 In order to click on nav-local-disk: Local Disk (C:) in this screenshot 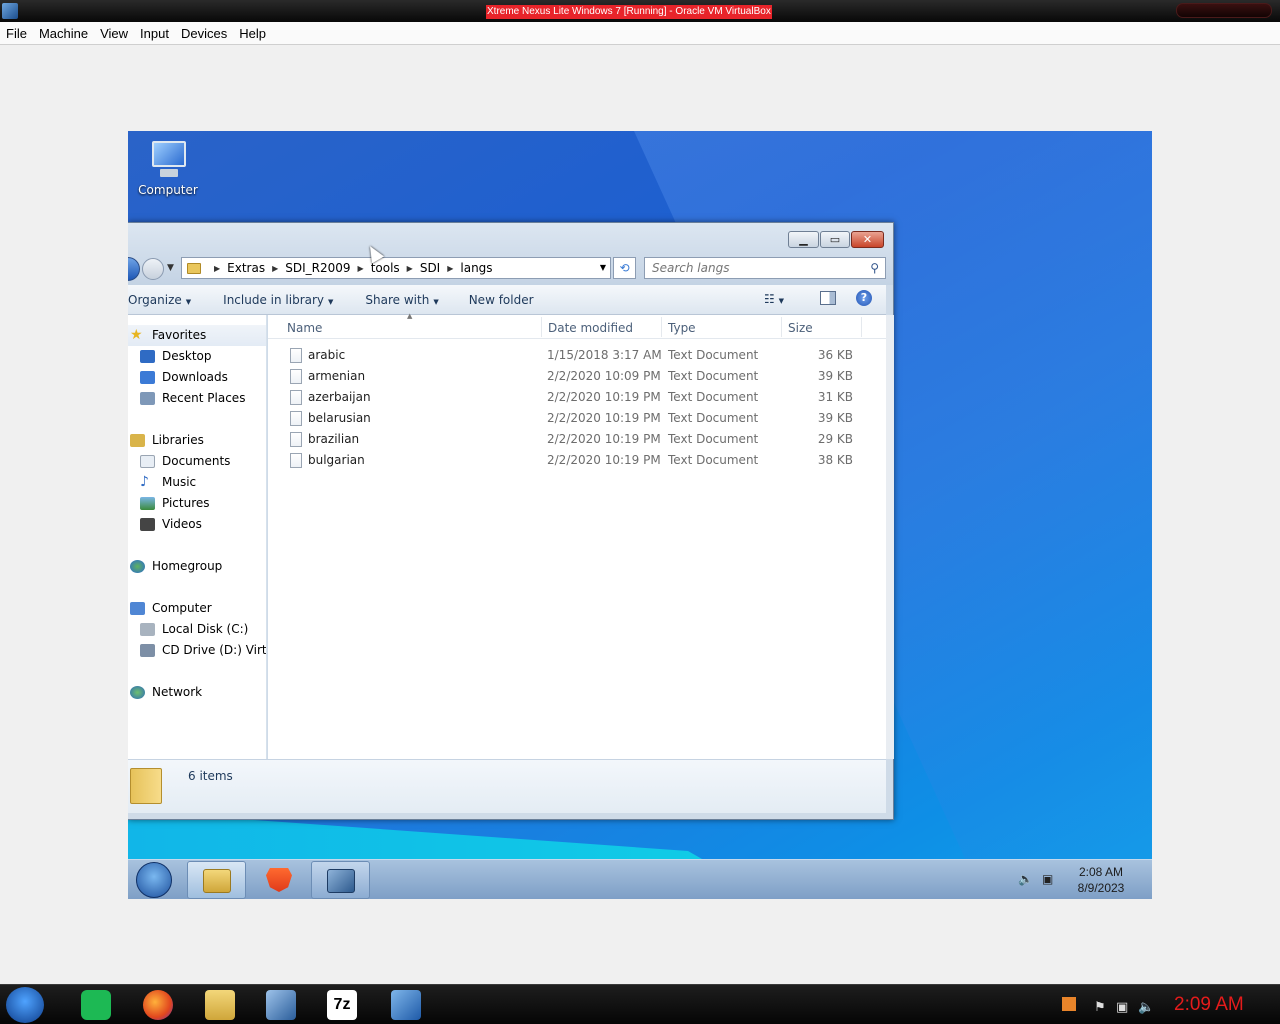, I will do `click(194, 629)`.